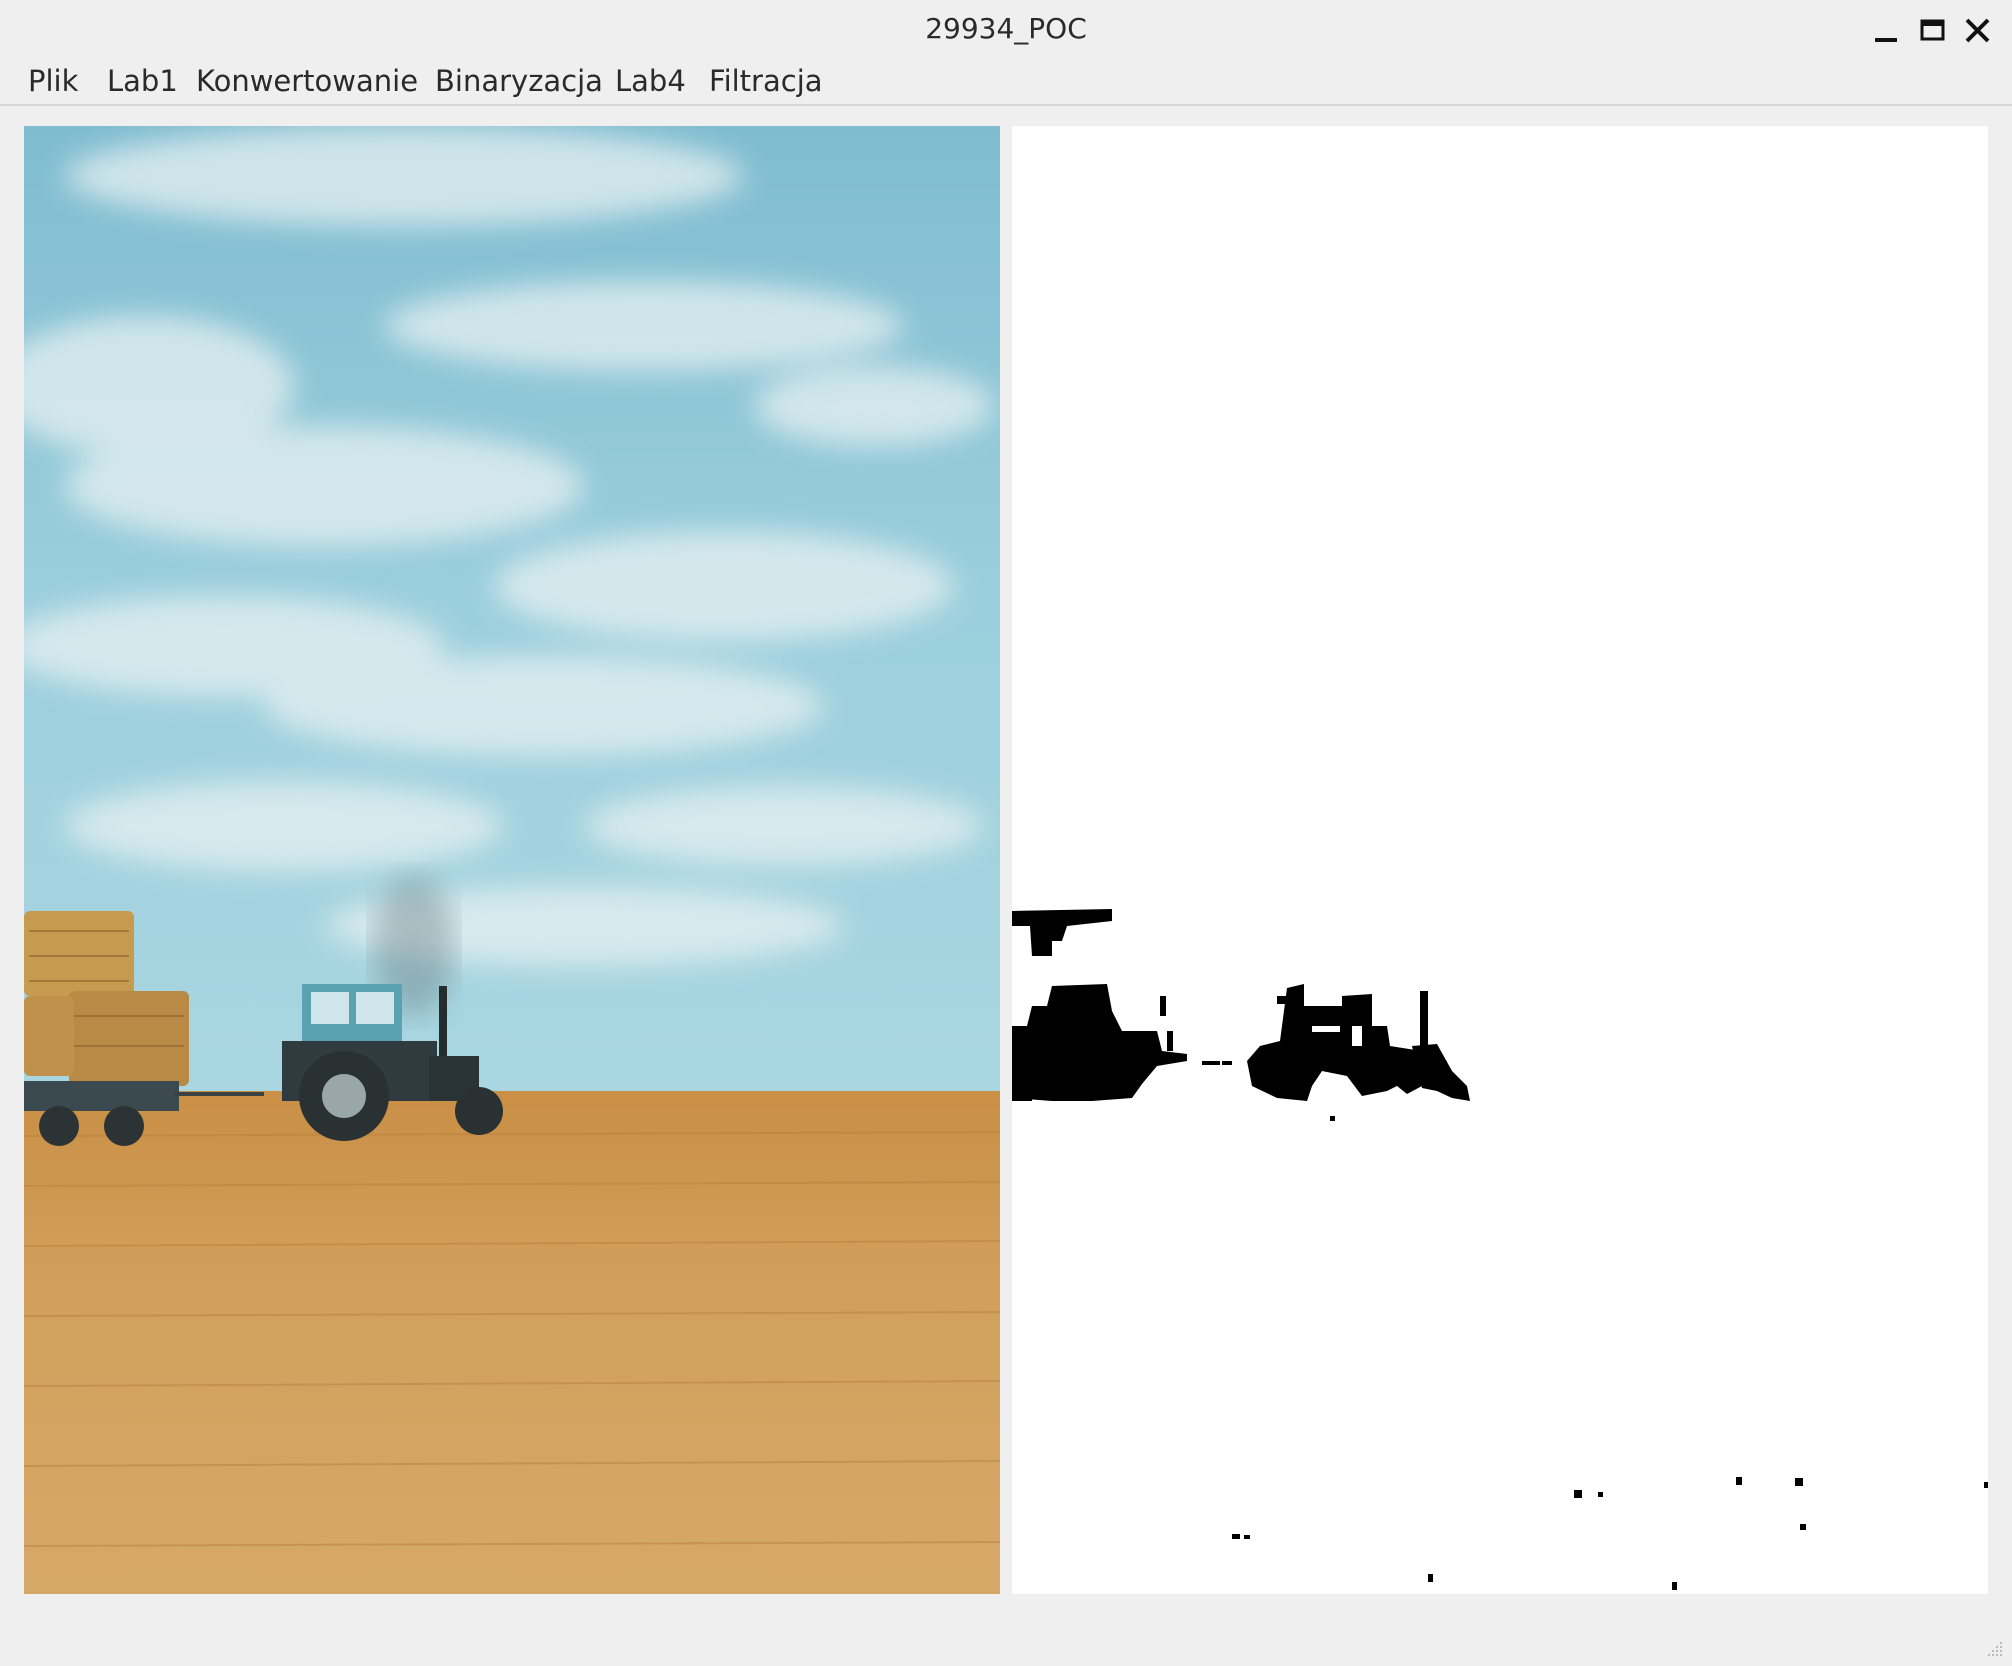 This screenshot has width=2012, height=1666. Describe the element at coordinates (1933, 31) in the screenshot. I see `maximize-icon` at that location.